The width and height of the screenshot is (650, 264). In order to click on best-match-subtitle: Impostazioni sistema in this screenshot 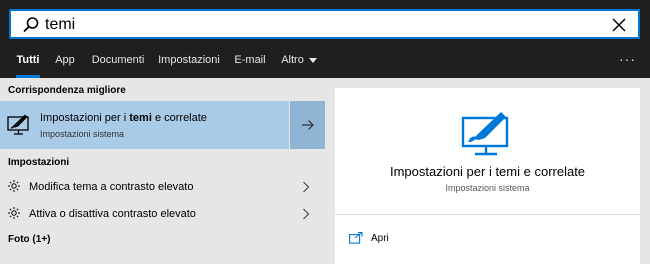, I will do `click(82, 134)`.